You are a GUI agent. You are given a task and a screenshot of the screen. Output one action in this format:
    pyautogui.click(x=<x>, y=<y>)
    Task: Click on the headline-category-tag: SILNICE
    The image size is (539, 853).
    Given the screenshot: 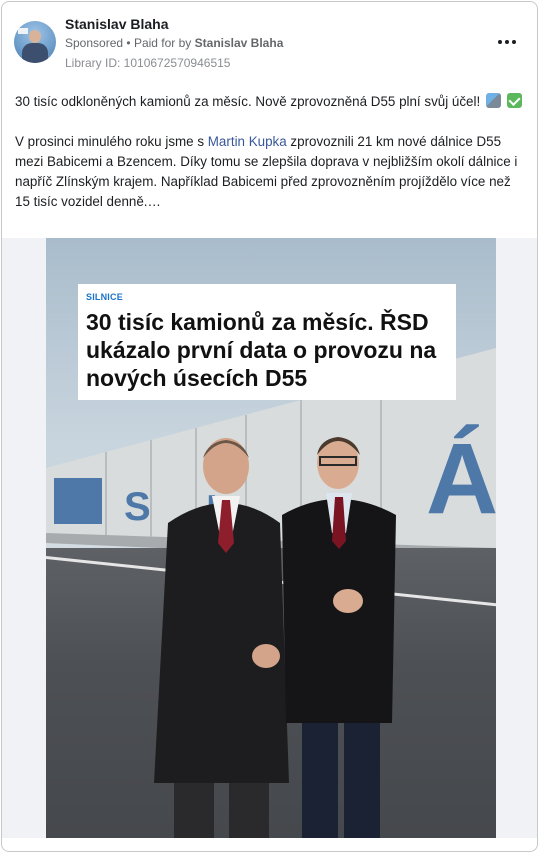 What is the action you would take?
    pyautogui.click(x=104, y=297)
    